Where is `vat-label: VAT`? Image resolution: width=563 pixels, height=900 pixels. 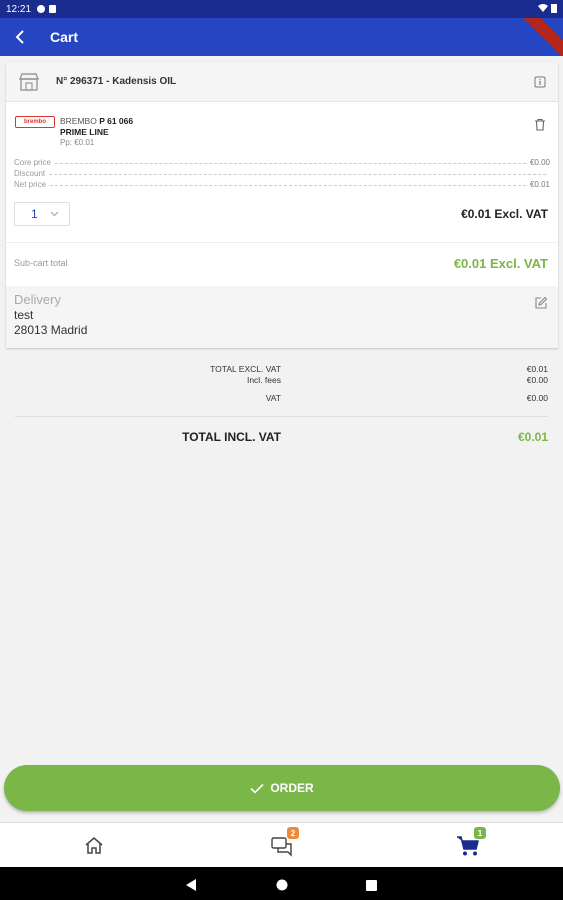
vat-label: VAT is located at coordinates (273, 398).